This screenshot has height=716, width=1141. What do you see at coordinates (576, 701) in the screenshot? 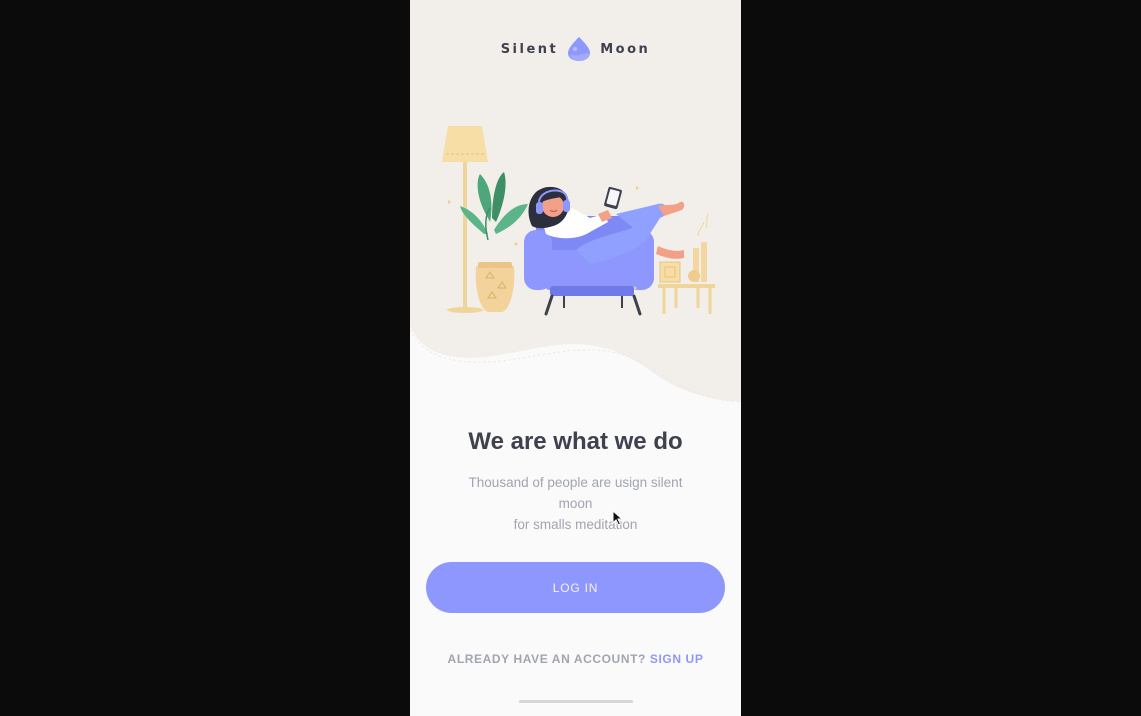
I see `home-indicator` at bounding box center [576, 701].